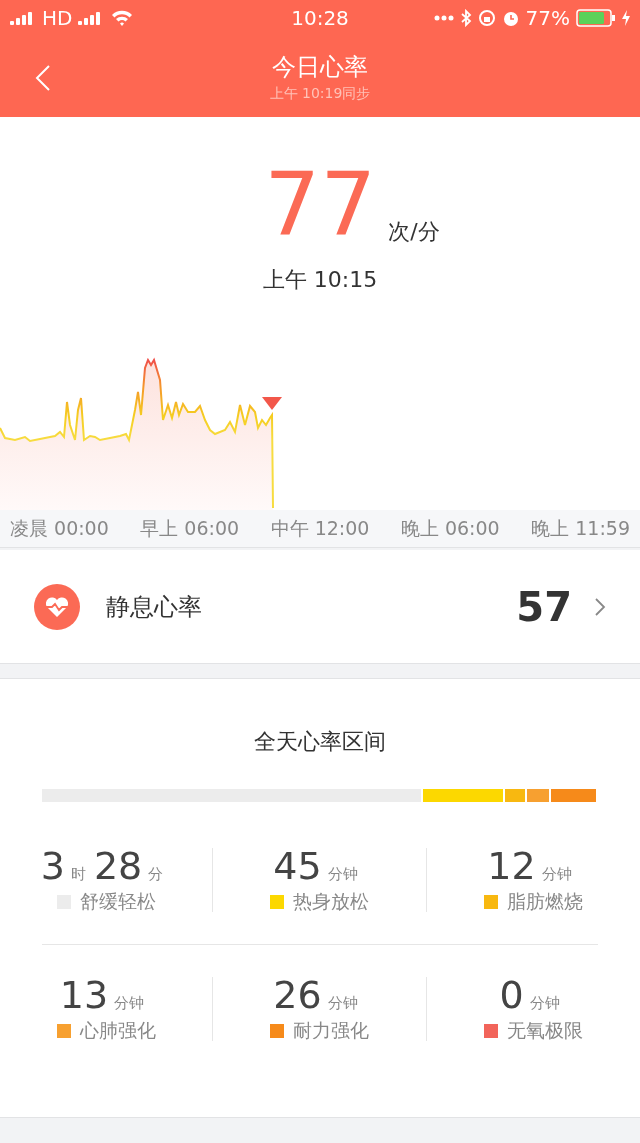 Image resolution: width=640 pixels, height=1143 pixels. I want to click on time-axis-label: 晚上 11:59, so click(580, 528).